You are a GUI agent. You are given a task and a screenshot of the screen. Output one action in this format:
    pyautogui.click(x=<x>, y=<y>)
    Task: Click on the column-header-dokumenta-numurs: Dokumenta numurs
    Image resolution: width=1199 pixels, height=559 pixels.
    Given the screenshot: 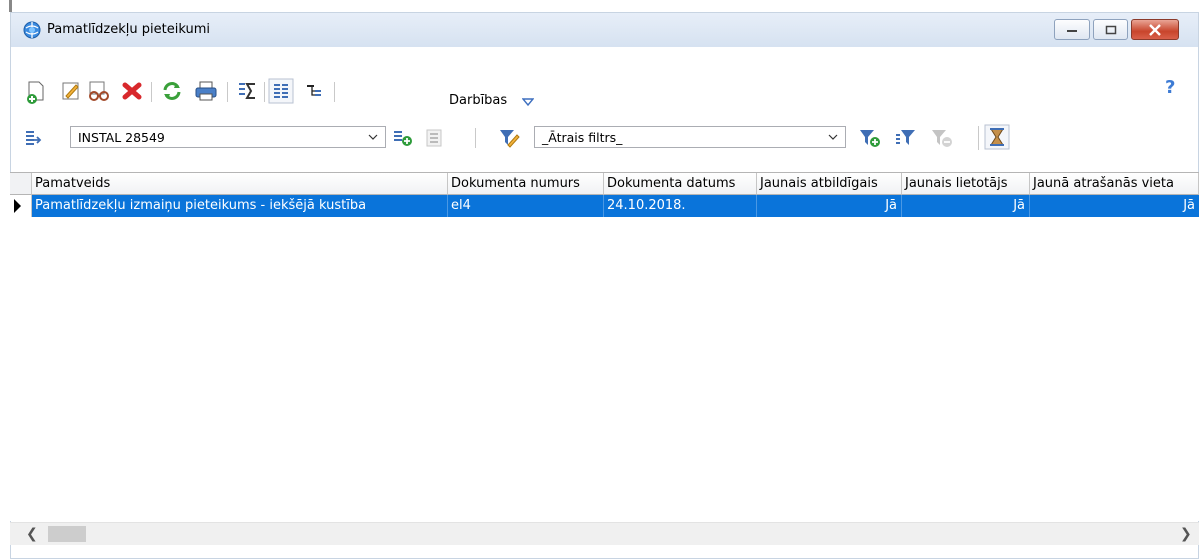 What is the action you would take?
    pyautogui.click(x=526, y=184)
    